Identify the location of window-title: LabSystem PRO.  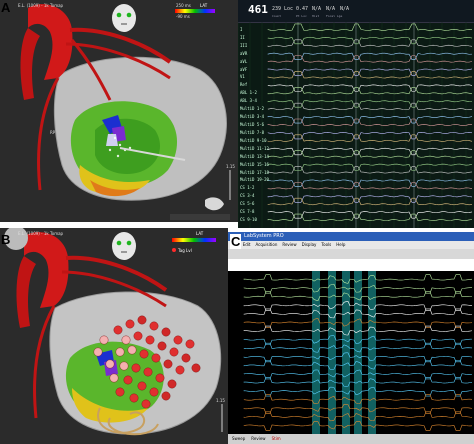
(264, 236).